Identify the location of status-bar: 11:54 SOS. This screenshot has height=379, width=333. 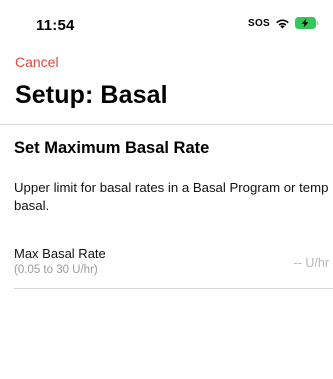
(166, 25).